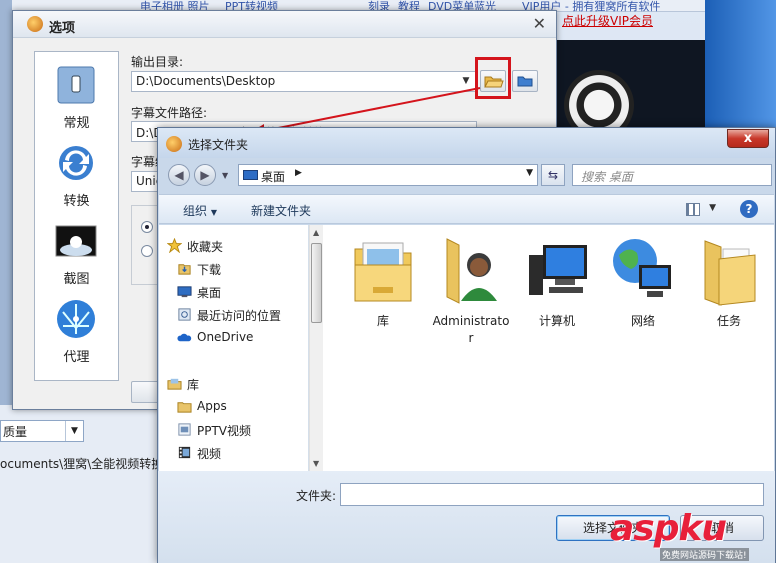 The height and width of the screenshot is (563, 776). Describe the element at coordinates (205, 175) in the screenshot. I see `forward-button: ▶` at that location.